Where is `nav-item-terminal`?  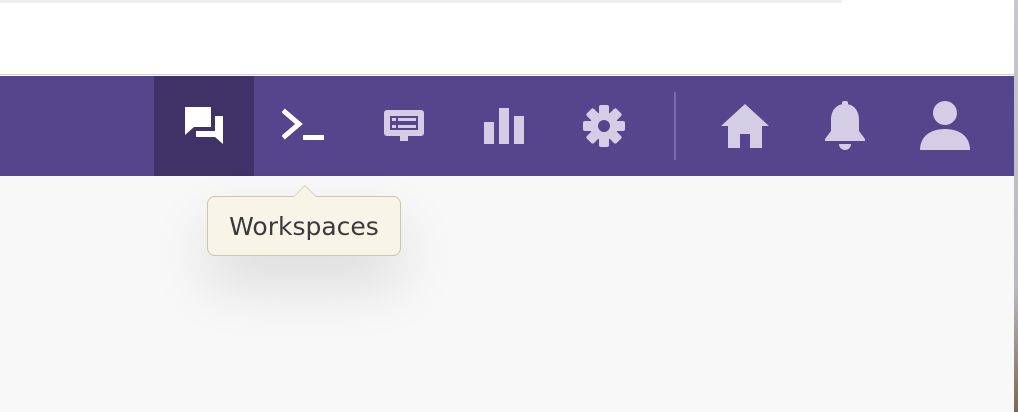
nav-item-terminal is located at coordinates (304, 126).